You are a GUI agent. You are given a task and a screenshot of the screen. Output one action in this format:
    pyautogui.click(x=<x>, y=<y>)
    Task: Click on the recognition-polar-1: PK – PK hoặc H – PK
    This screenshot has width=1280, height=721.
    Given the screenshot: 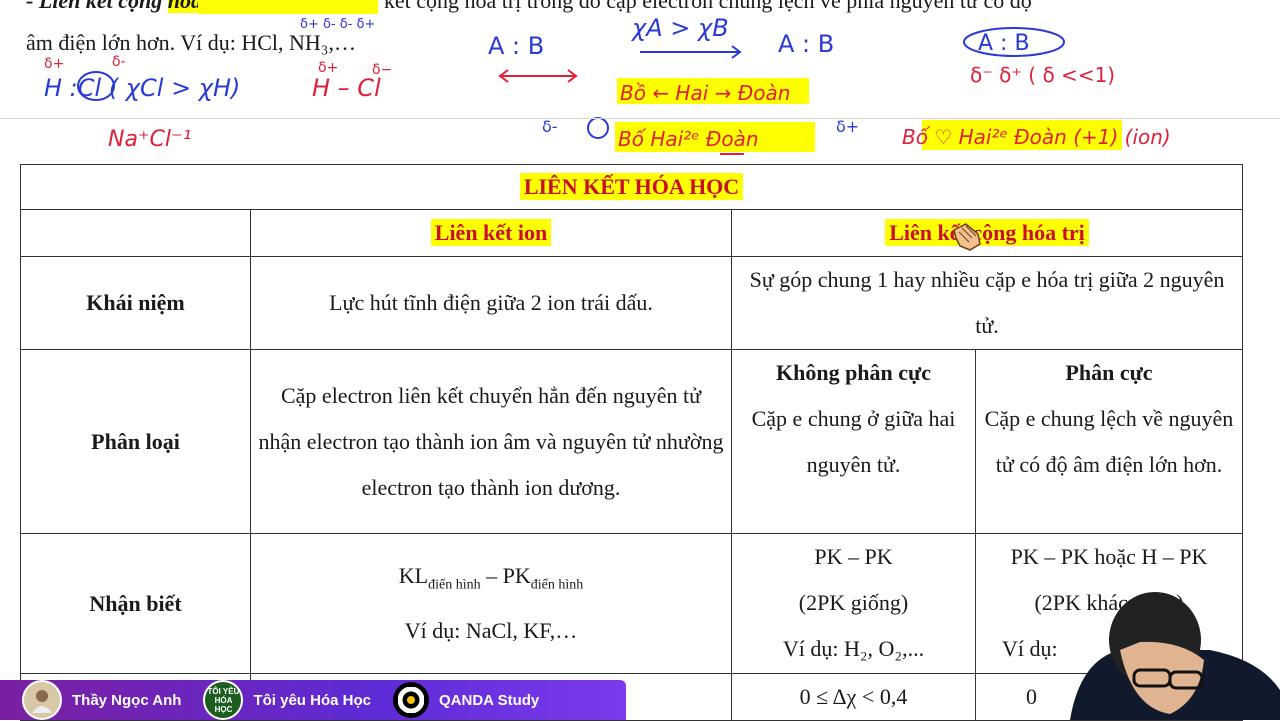 What is the action you would take?
    pyautogui.click(x=1109, y=556)
    